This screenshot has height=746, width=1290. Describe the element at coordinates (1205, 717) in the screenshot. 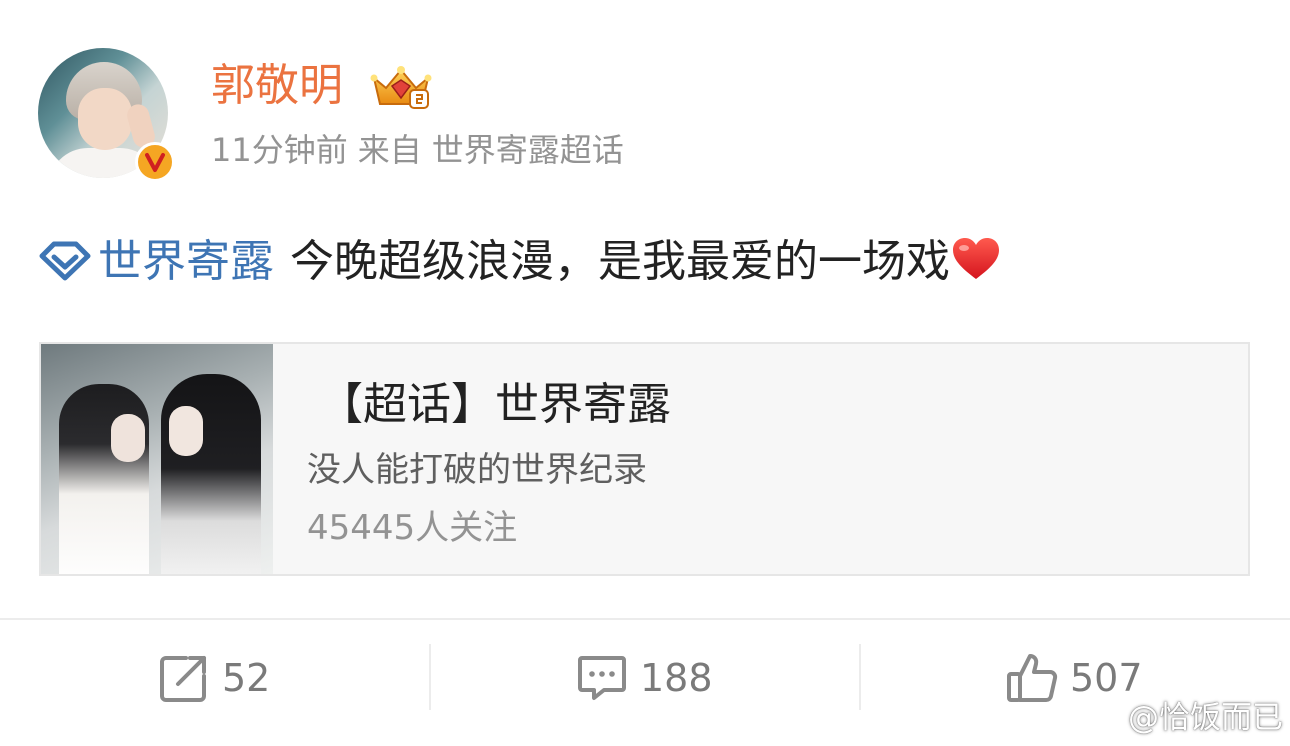

I see `watermark-text: @恰饭而已` at that location.